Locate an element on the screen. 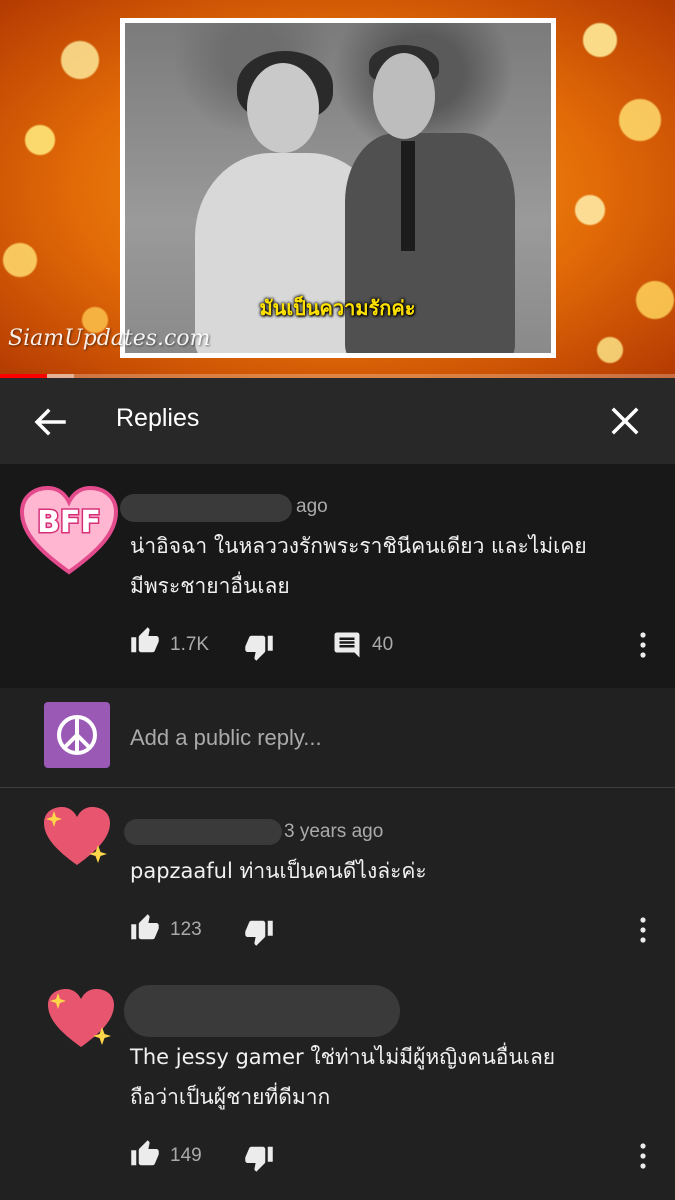 The height and width of the screenshot is (1200, 675). reply-text-line-1: papzaaful ท่านเป็นคนดีไงล่ะค่ะ is located at coordinates (278, 871).